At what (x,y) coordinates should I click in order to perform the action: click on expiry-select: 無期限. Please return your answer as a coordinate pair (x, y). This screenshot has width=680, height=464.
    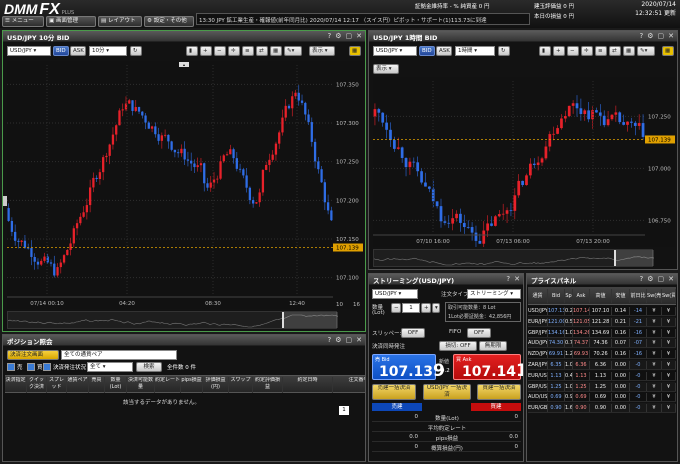
    Looking at the image, I should click on (493, 346).